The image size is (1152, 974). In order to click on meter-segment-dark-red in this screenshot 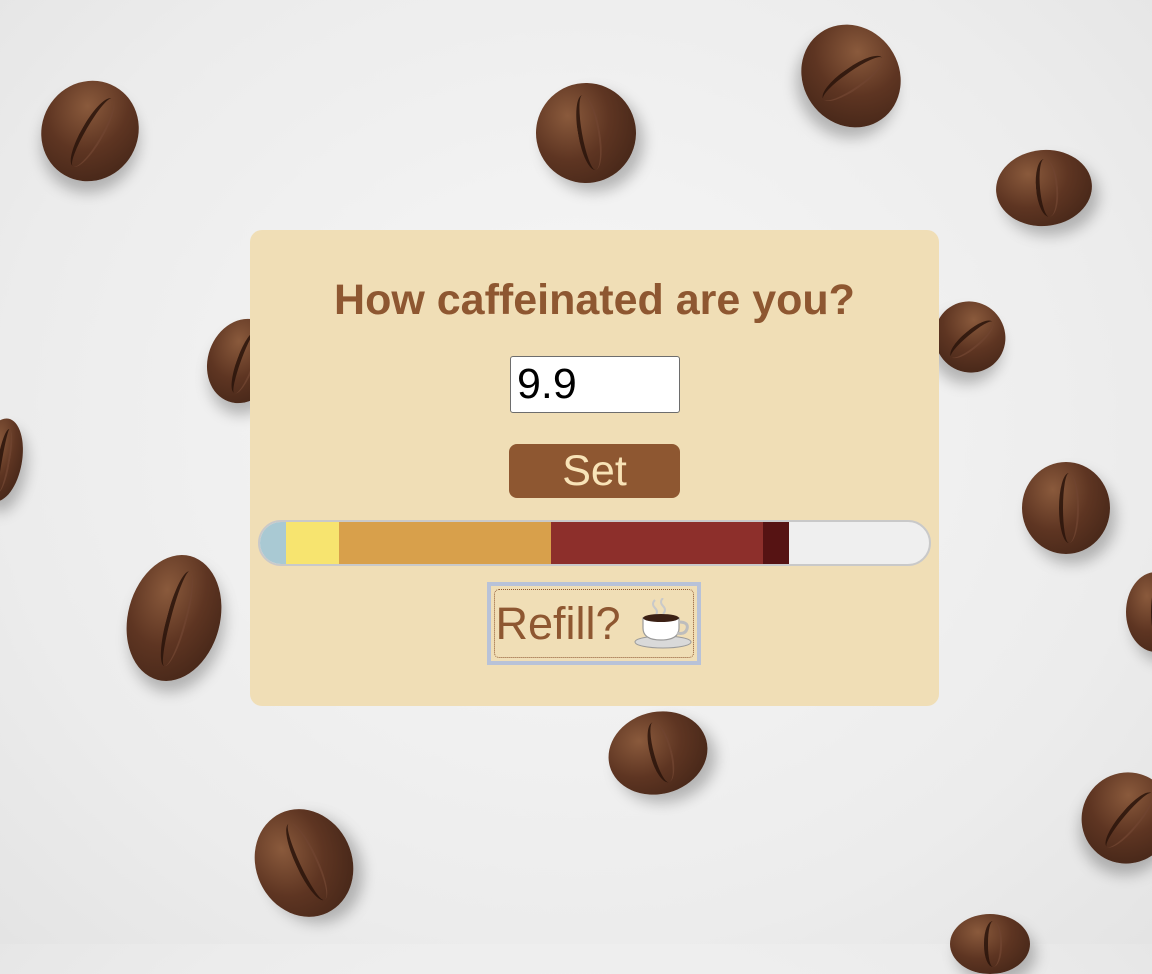, I will do `click(776, 543)`.